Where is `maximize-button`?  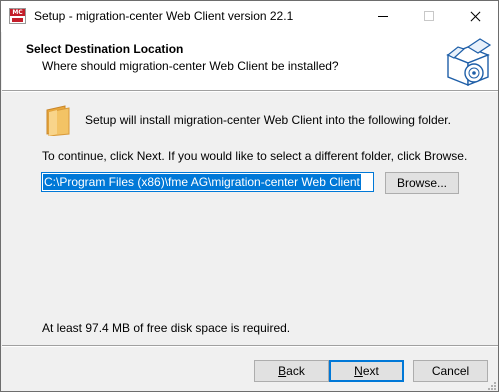 maximize-button is located at coordinates (429, 16).